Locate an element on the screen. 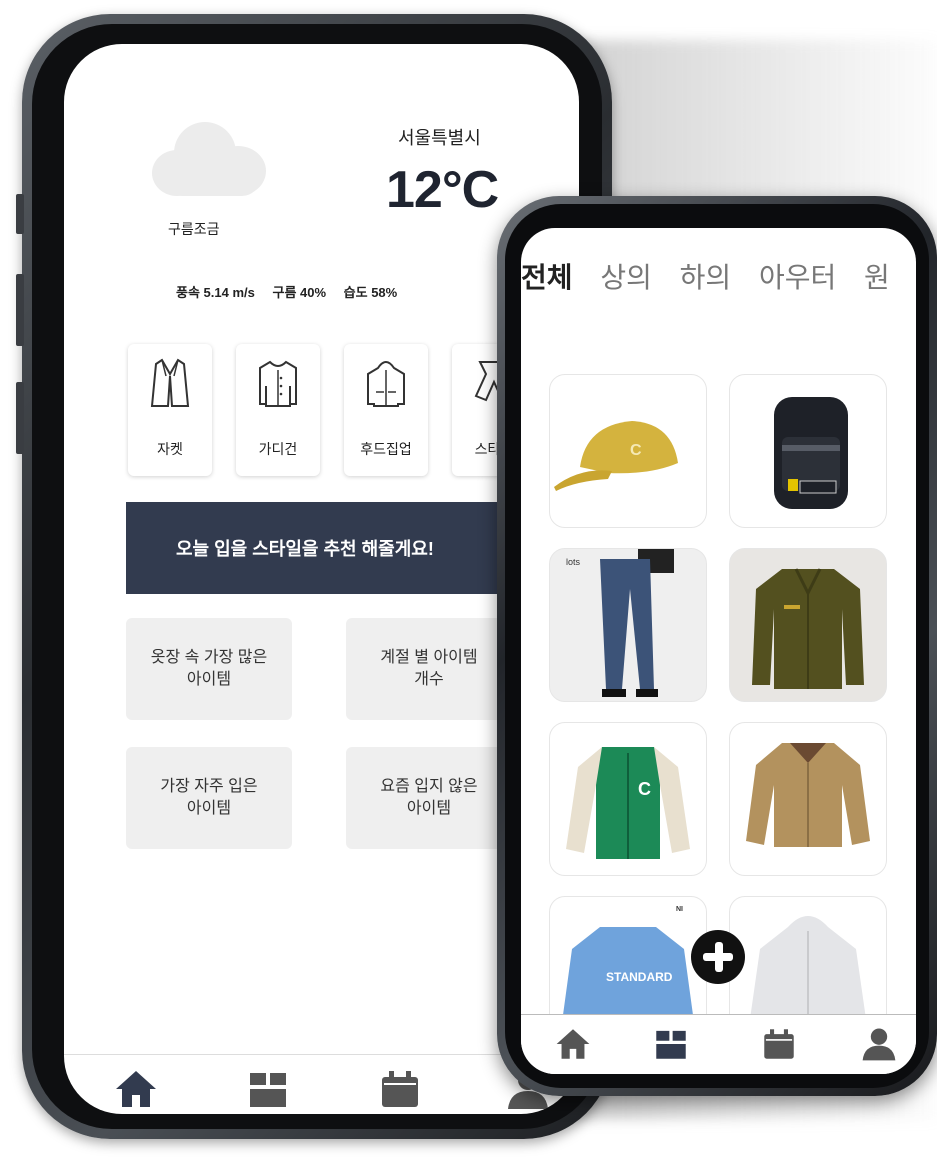 The width and height of the screenshot is (937, 1158). field-jacket-image is located at coordinates (808, 628).